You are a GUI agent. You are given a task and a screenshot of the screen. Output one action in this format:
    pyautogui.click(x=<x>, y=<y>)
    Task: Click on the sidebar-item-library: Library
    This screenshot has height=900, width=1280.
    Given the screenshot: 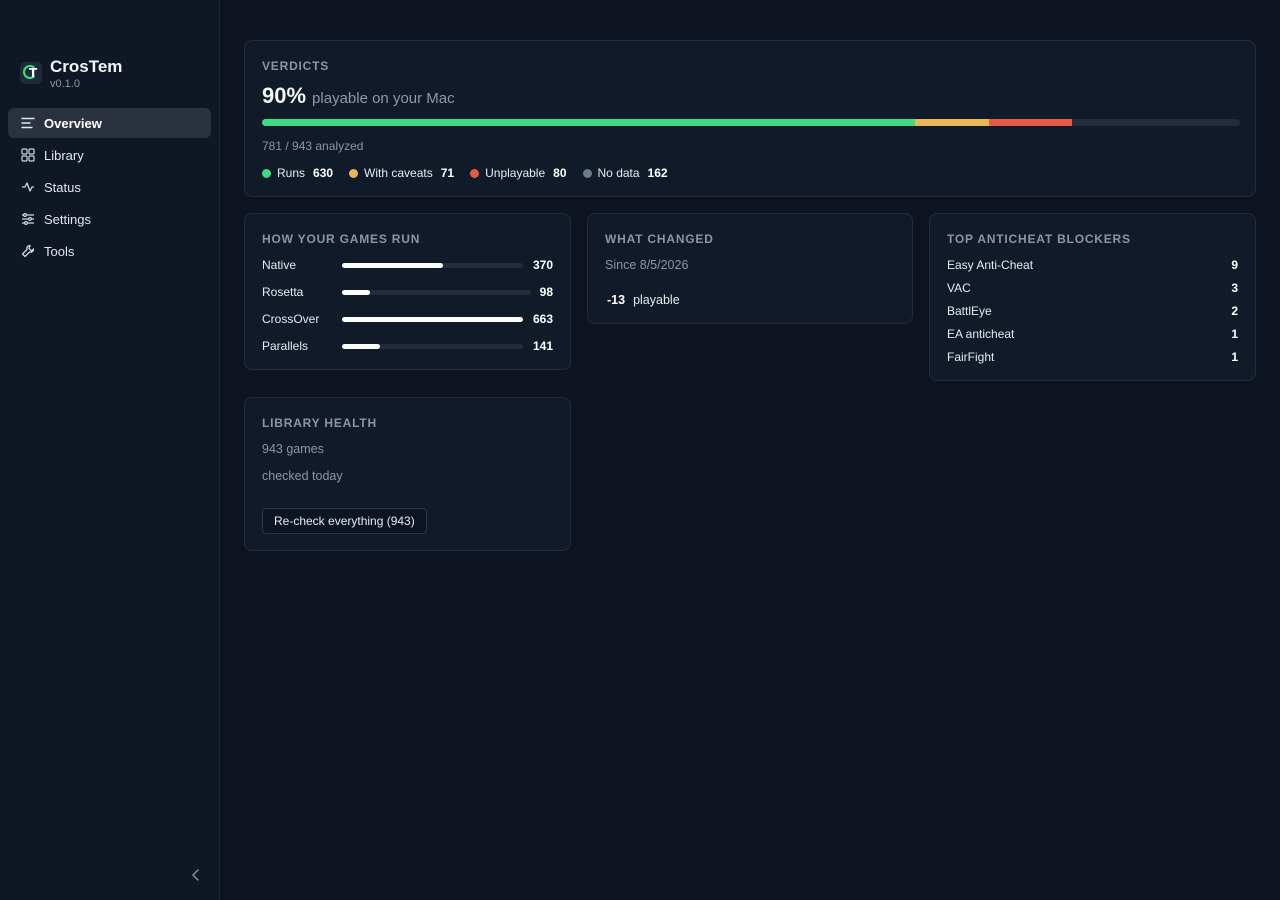 What is the action you would take?
    pyautogui.click(x=109, y=155)
    